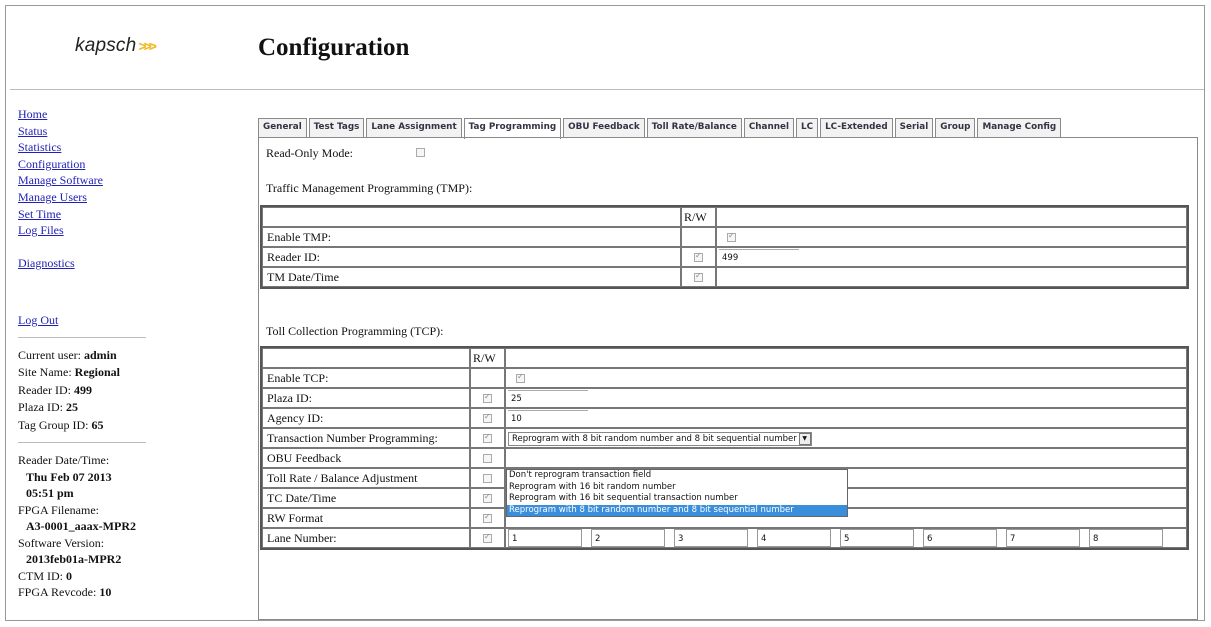 This screenshot has height=627, width=1211. Describe the element at coordinates (807, 128) in the screenshot. I see `tab-lc: LC` at that location.